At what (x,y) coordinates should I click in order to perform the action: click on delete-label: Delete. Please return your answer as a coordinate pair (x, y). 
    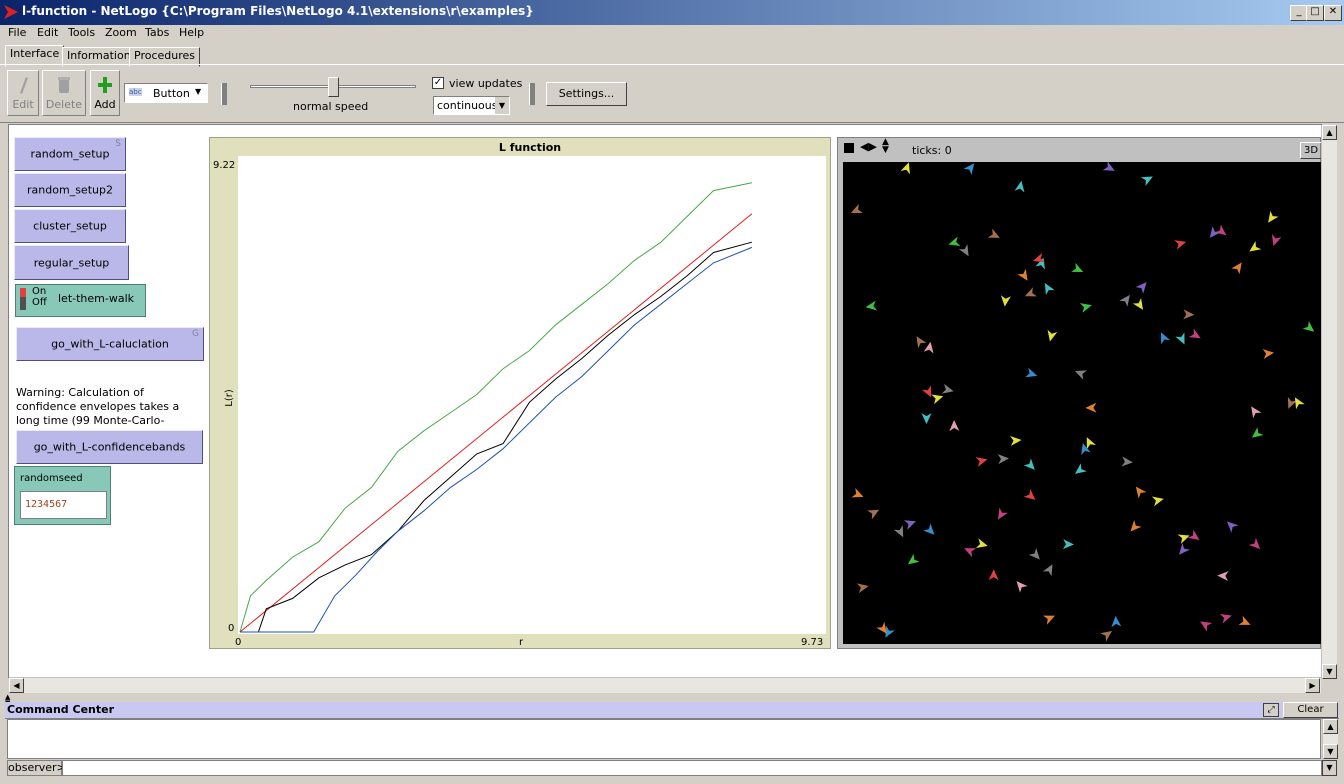
    Looking at the image, I should click on (64, 104).